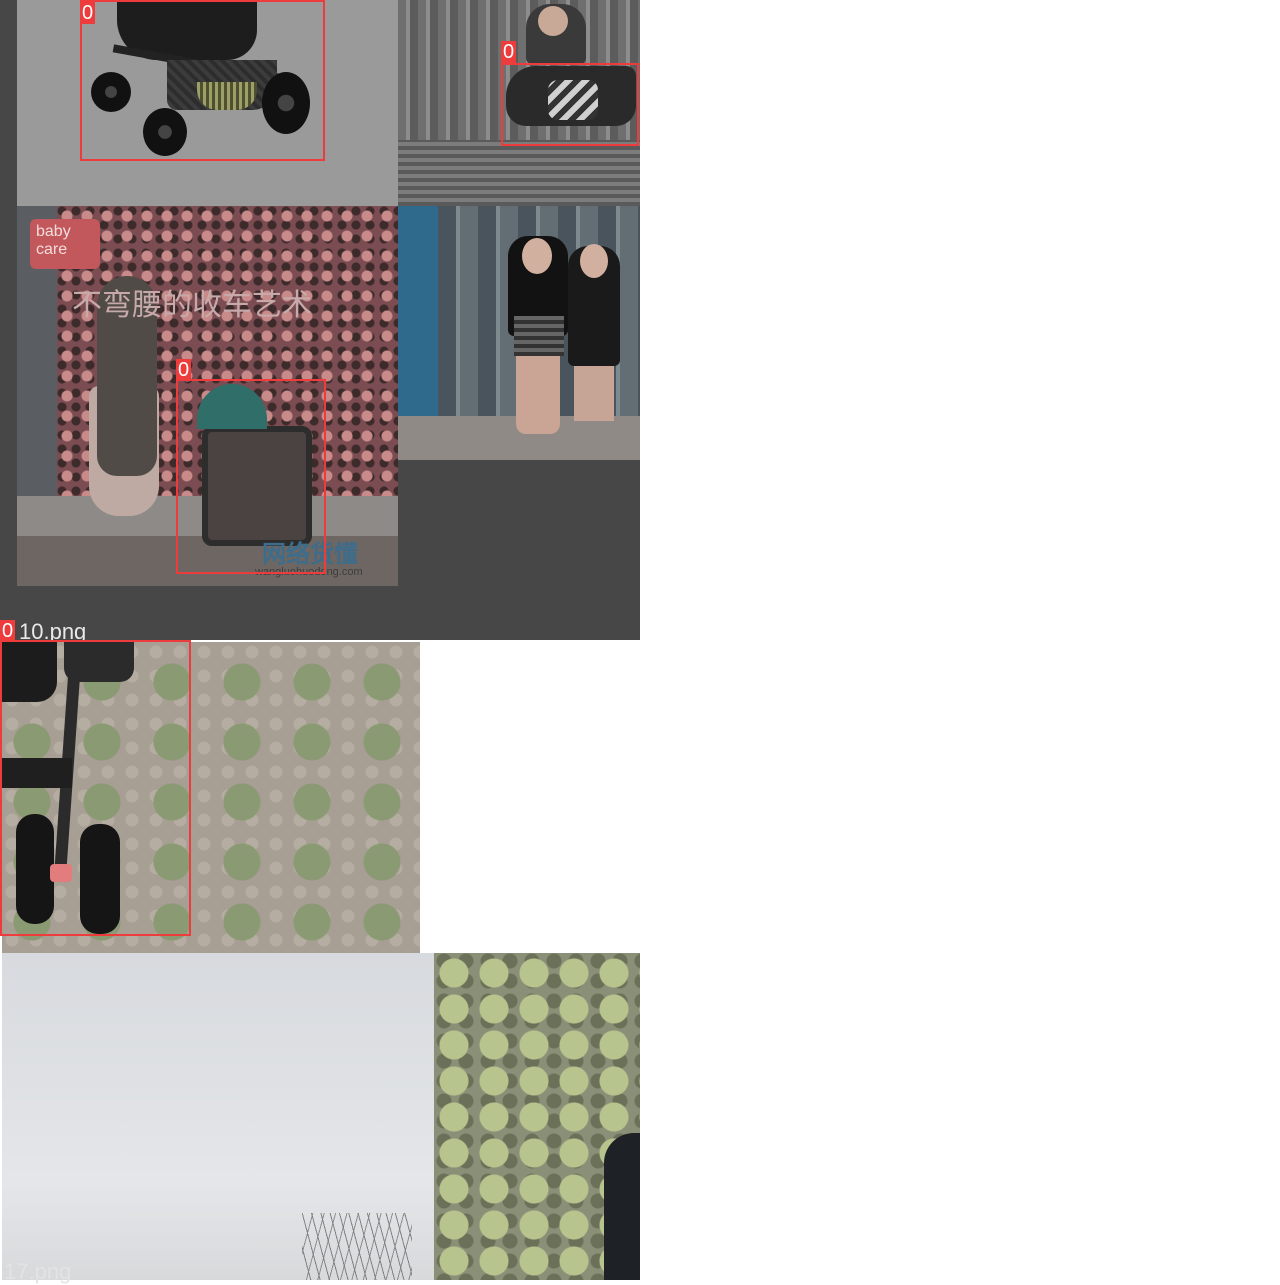 The width and height of the screenshot is (1280, 1285). Describe the element at coordinates (539, 336) in the screenshot. I see `plaid-skirt` at that location.